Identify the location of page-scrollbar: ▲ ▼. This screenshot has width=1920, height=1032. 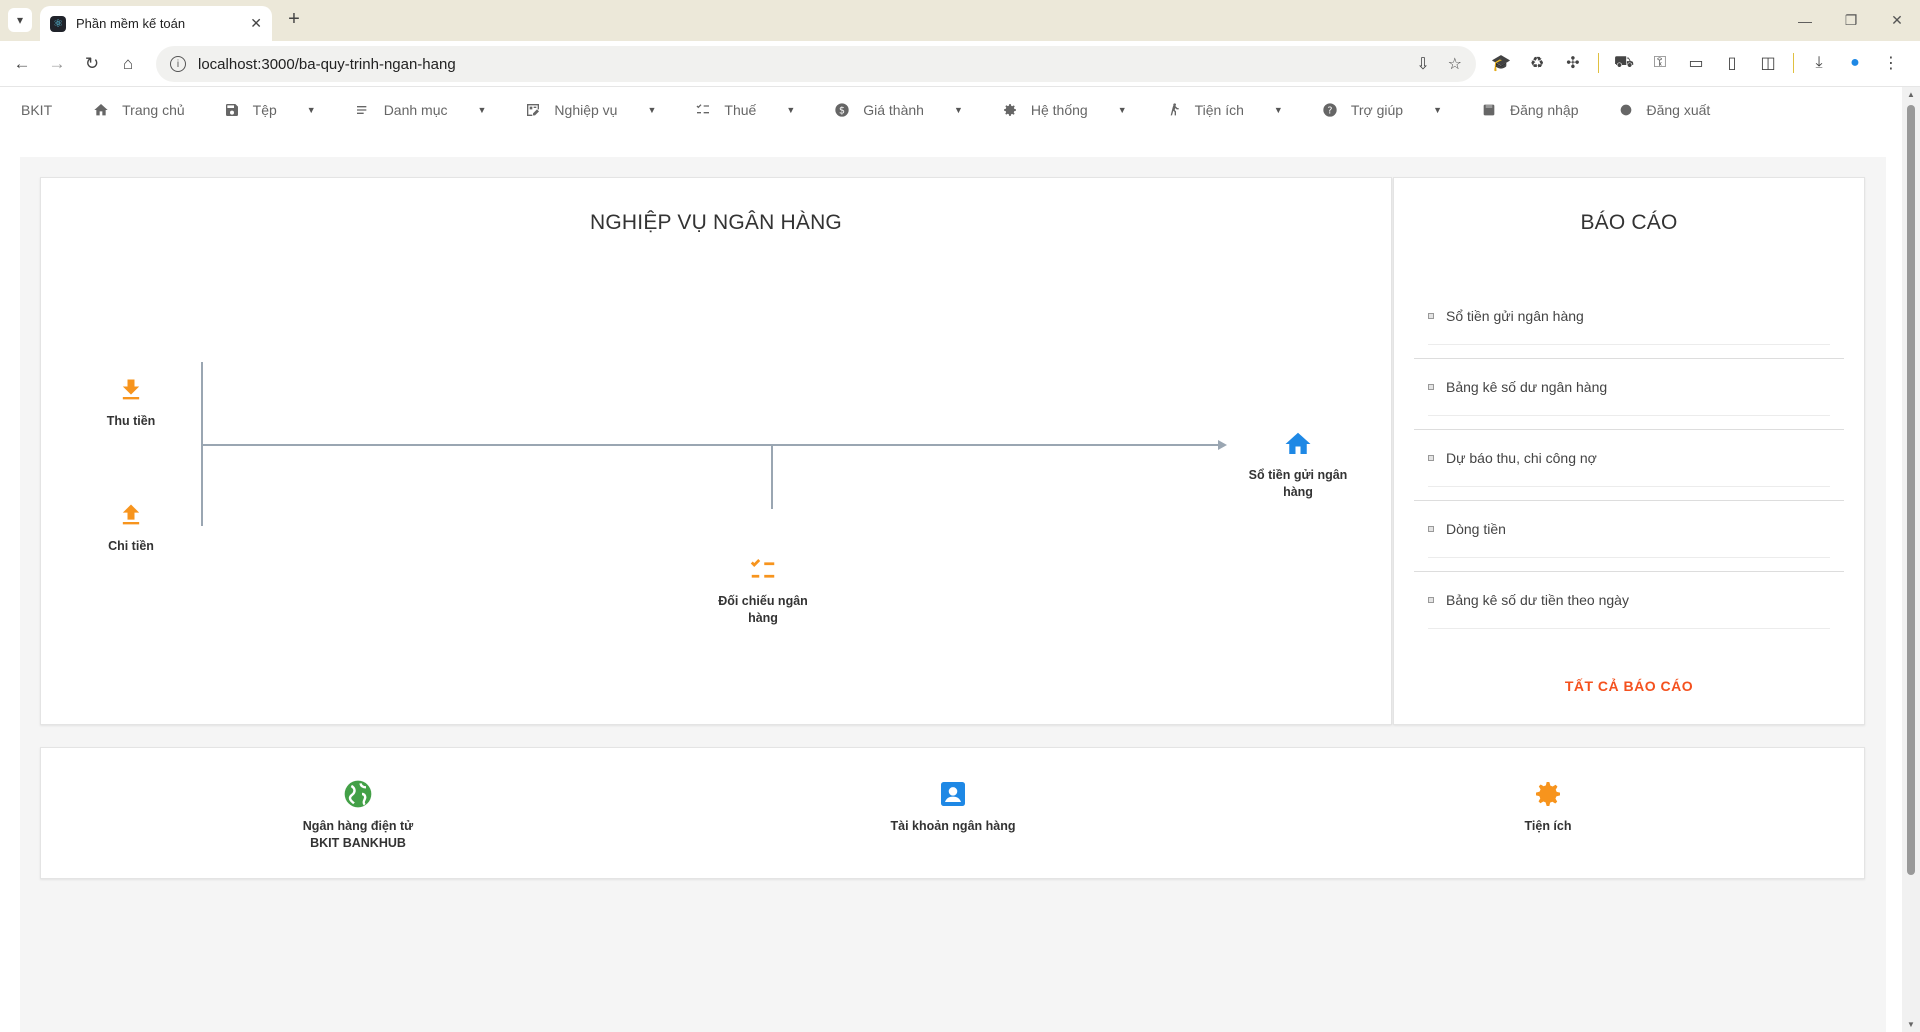
(1911, 559).